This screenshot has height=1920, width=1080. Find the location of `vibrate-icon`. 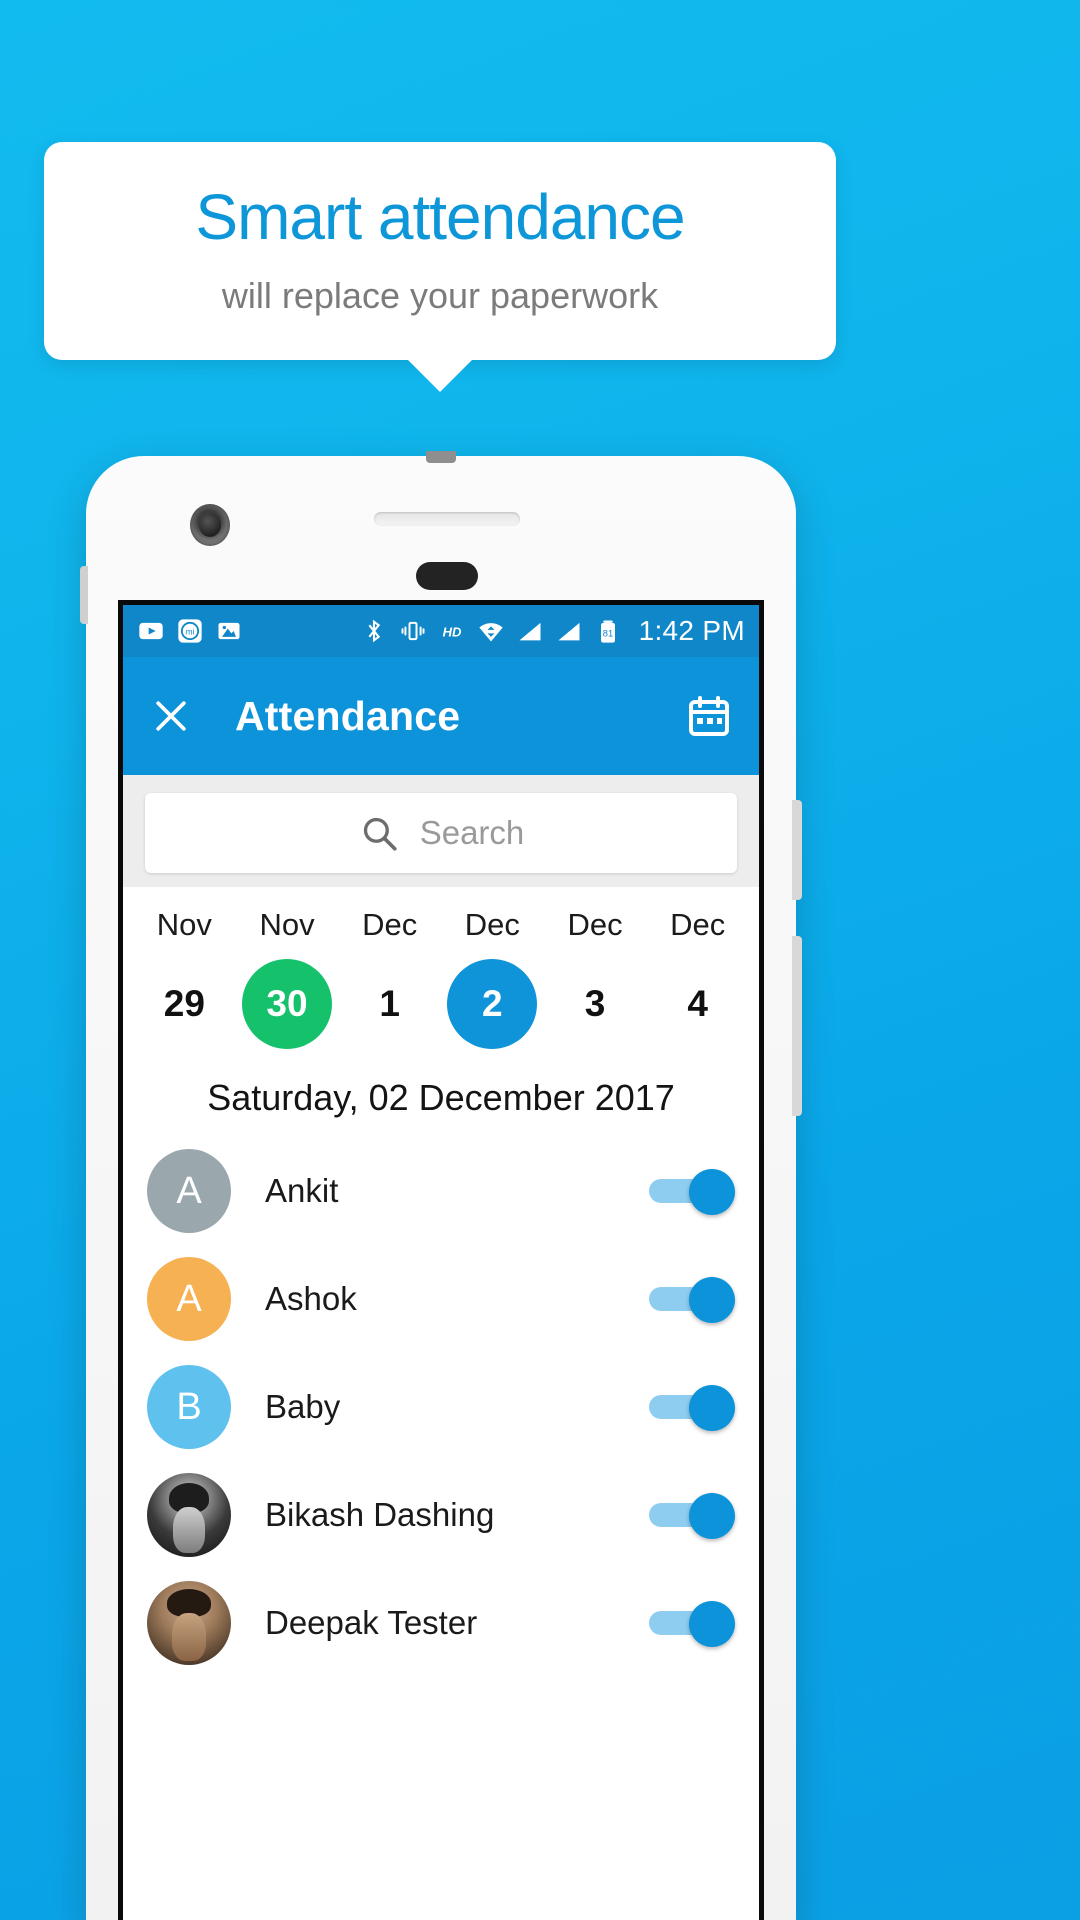

vibrate-icon is located at coordinates (413, 631).